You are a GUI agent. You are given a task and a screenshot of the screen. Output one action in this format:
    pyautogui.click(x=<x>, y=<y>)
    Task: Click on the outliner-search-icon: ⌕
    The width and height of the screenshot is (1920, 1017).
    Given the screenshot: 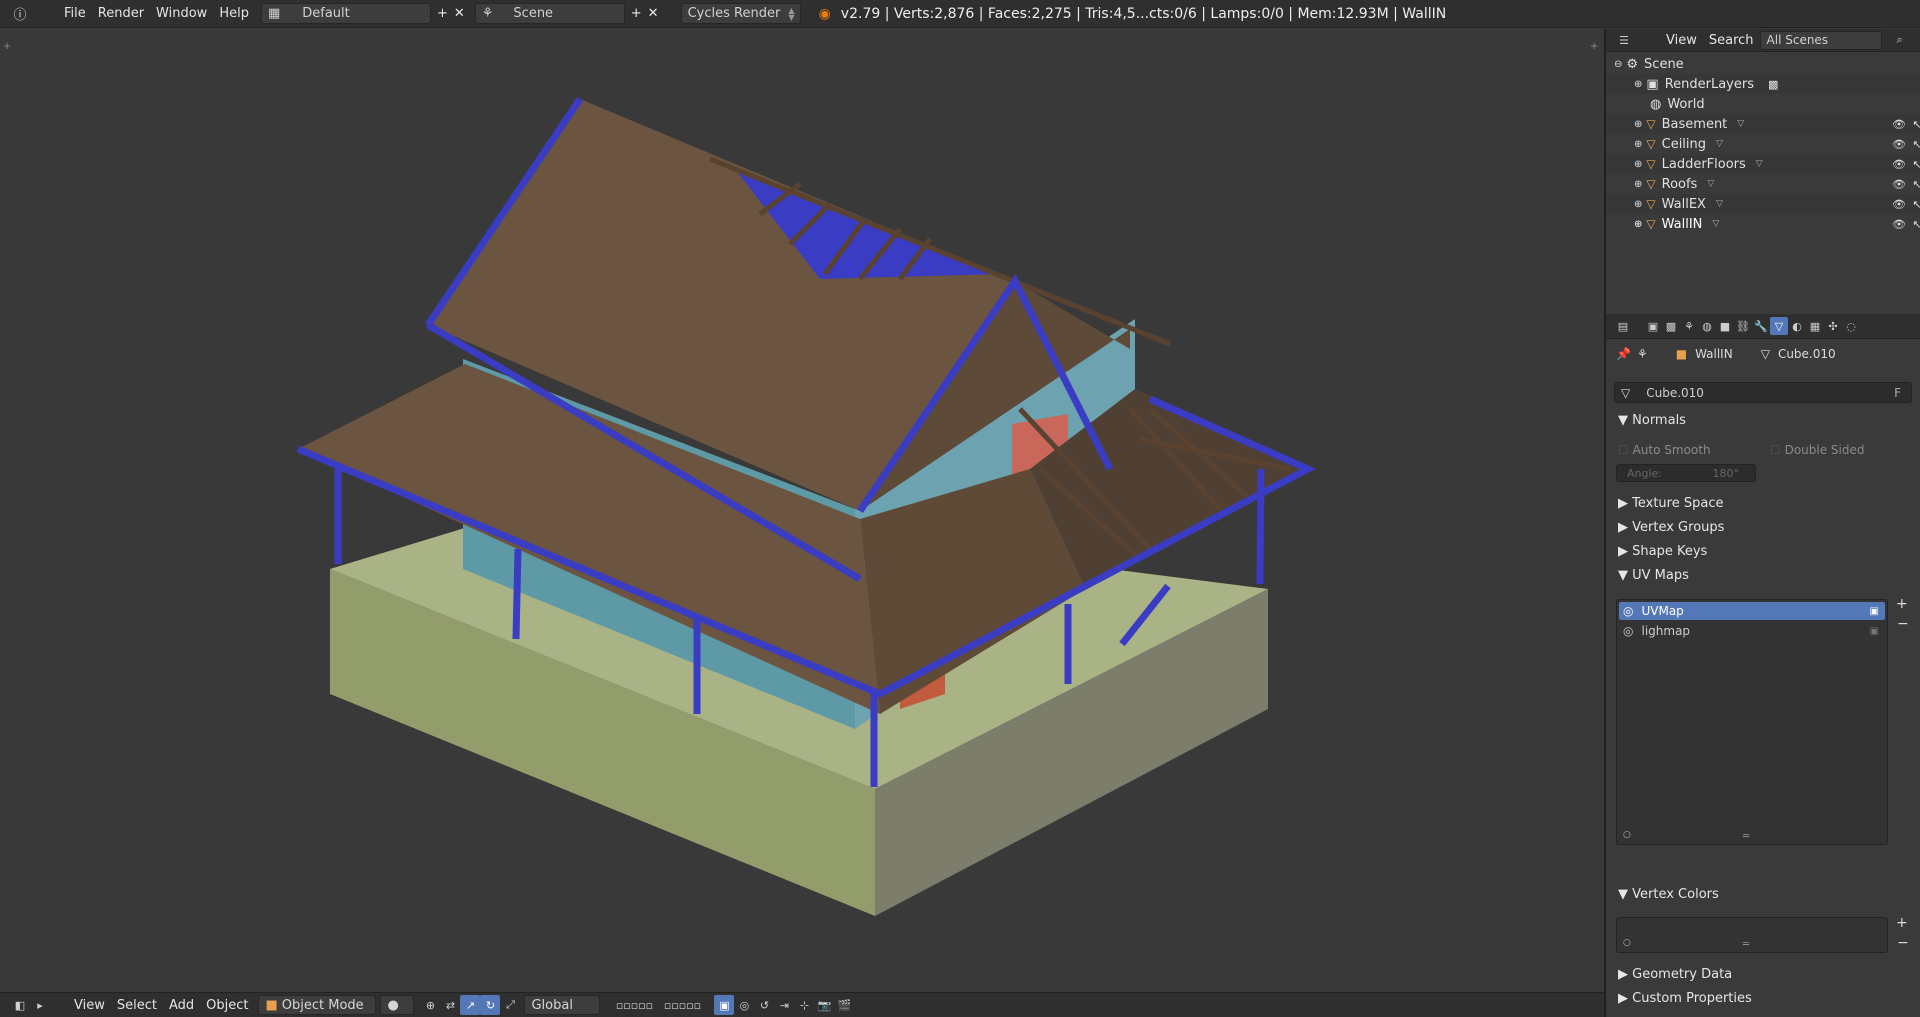 What is the action you would take?
    pyautogui.click(x=1900, y=40)
    